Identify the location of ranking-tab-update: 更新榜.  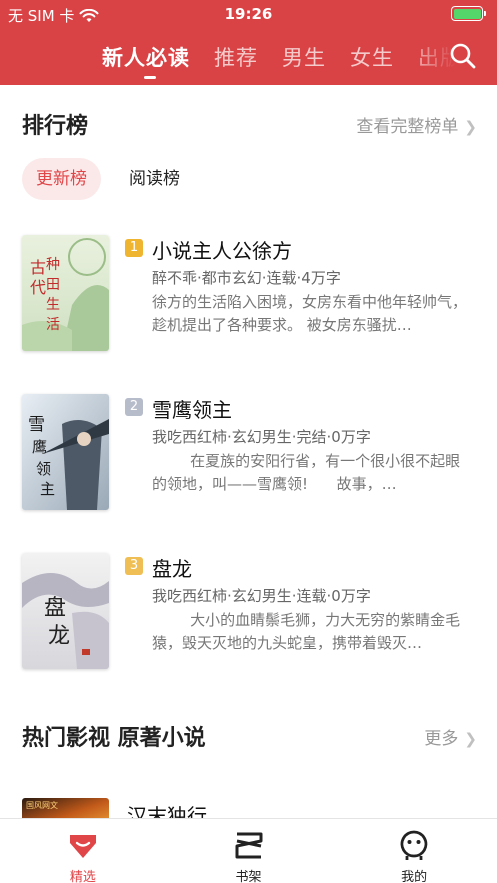
(61, 179).